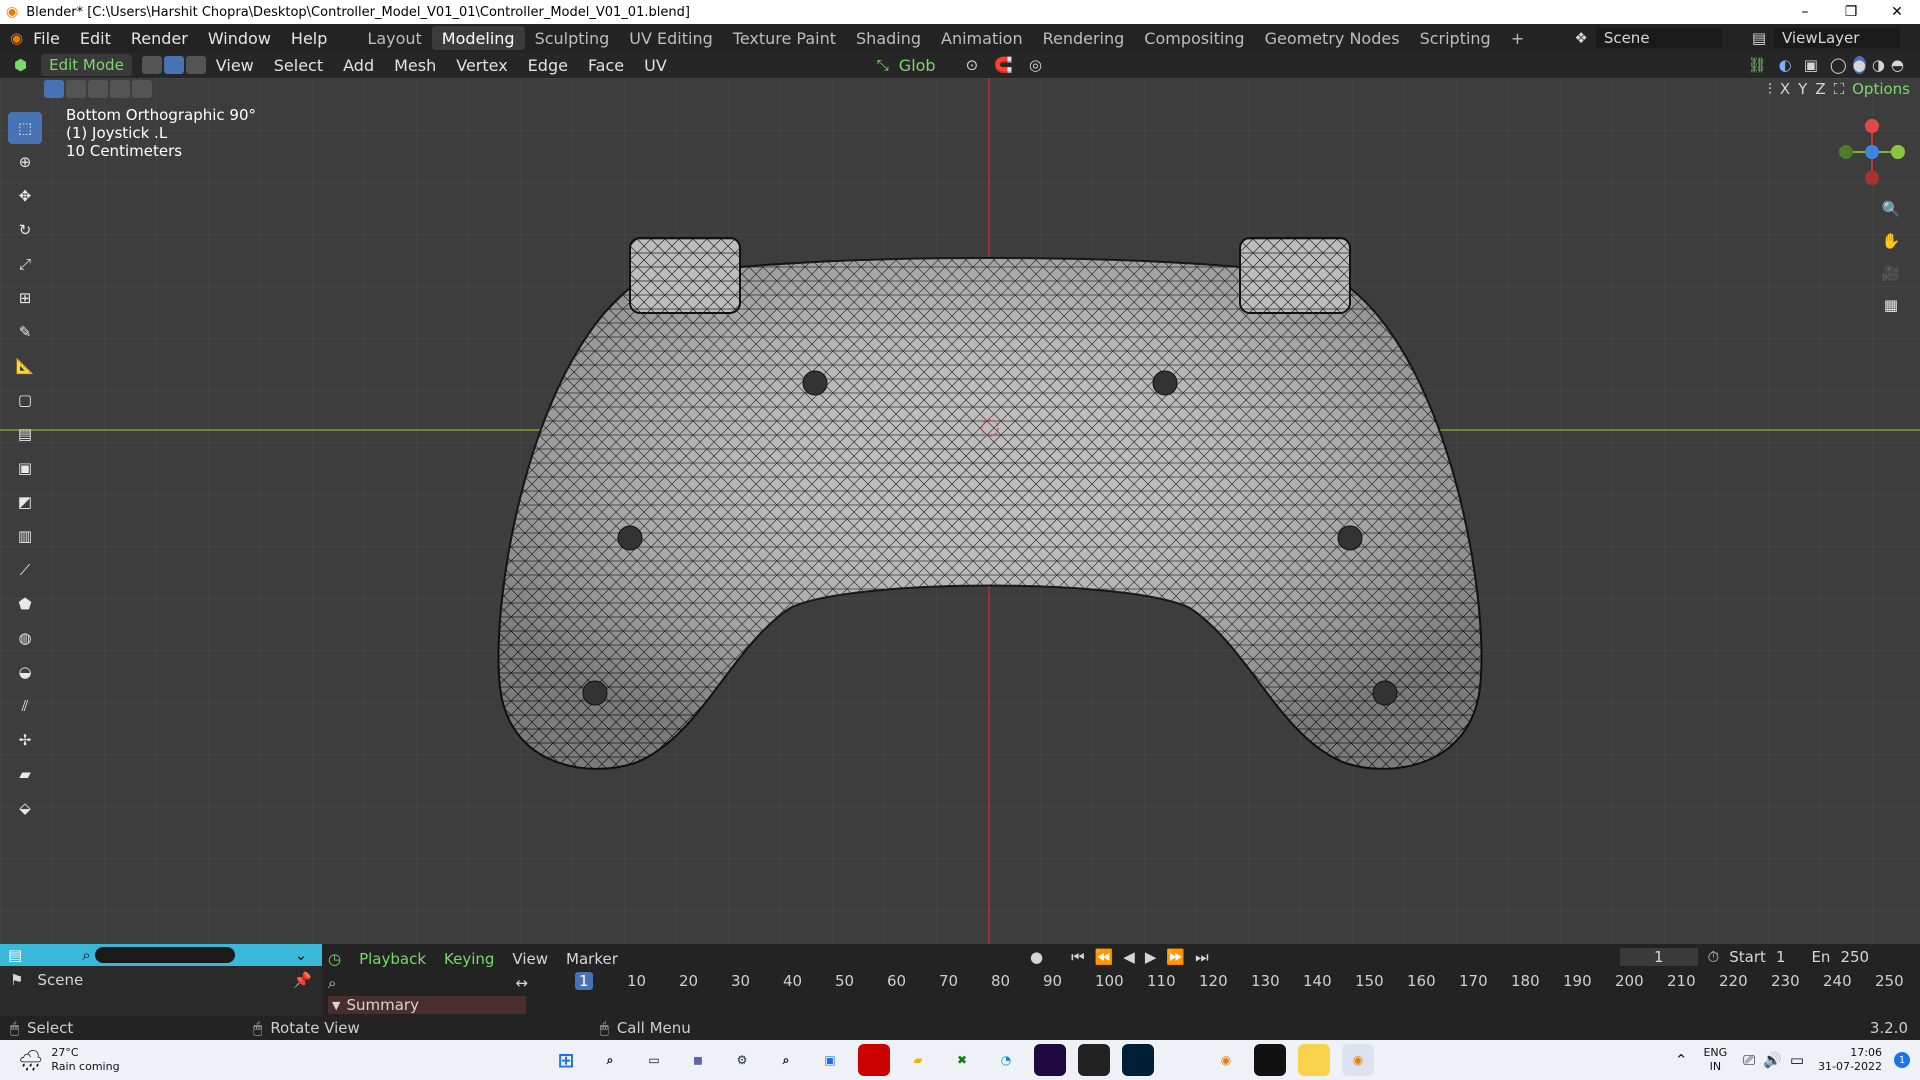 This screenshot has height=1080, width=1920. I want to click on network-icon: ⎚, so click(1749, 1060).